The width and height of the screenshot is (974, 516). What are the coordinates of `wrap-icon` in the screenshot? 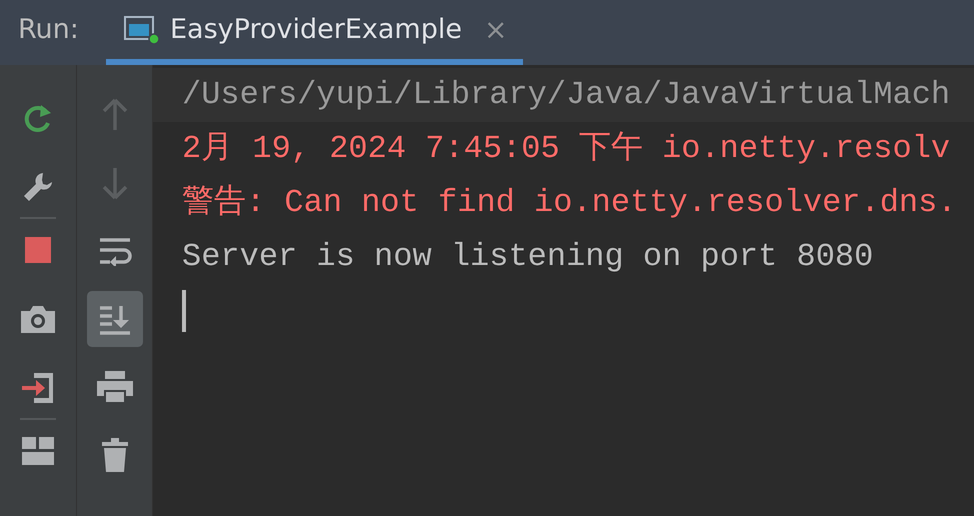 It's located at (115, 251).